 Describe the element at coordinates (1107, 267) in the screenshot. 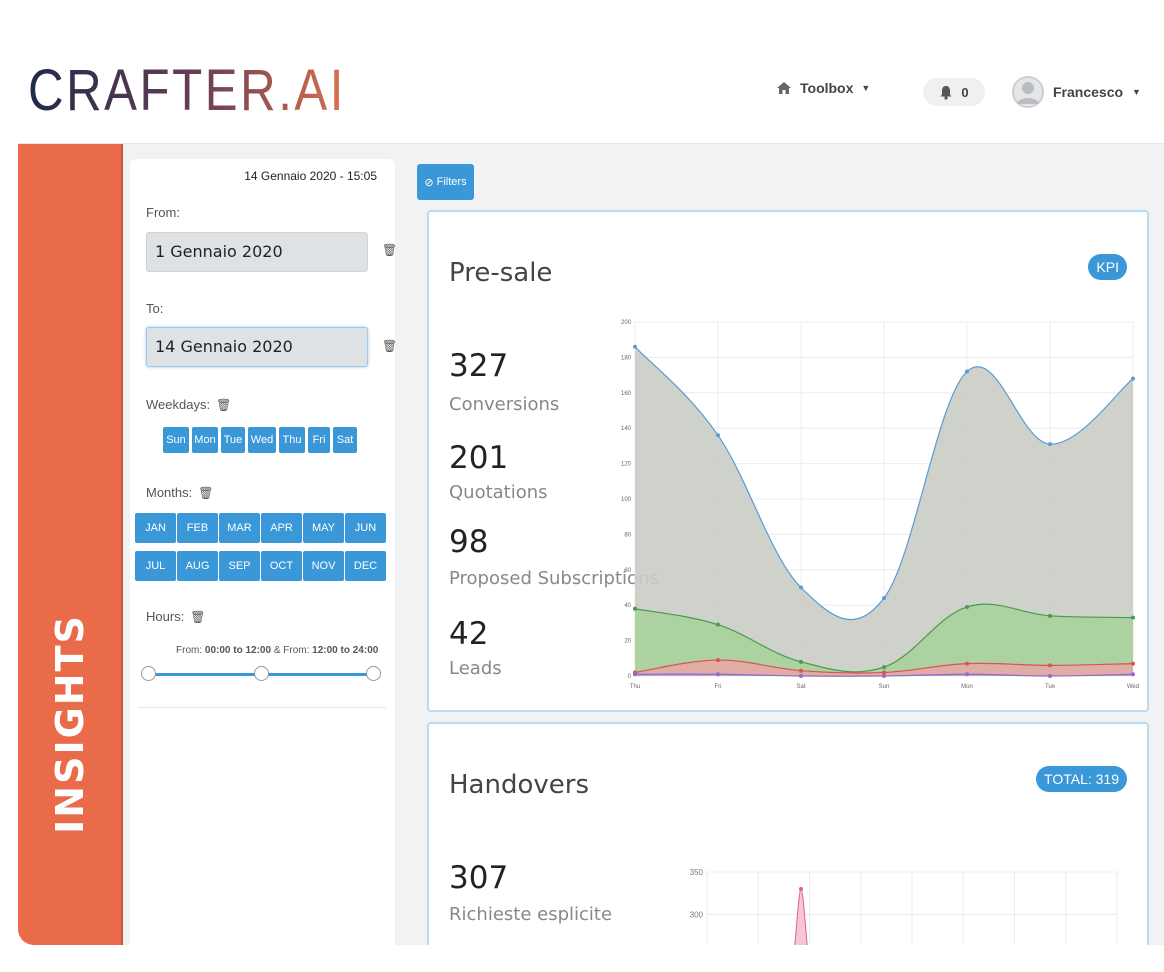

I see `kpi-badge: KPI` at that location.